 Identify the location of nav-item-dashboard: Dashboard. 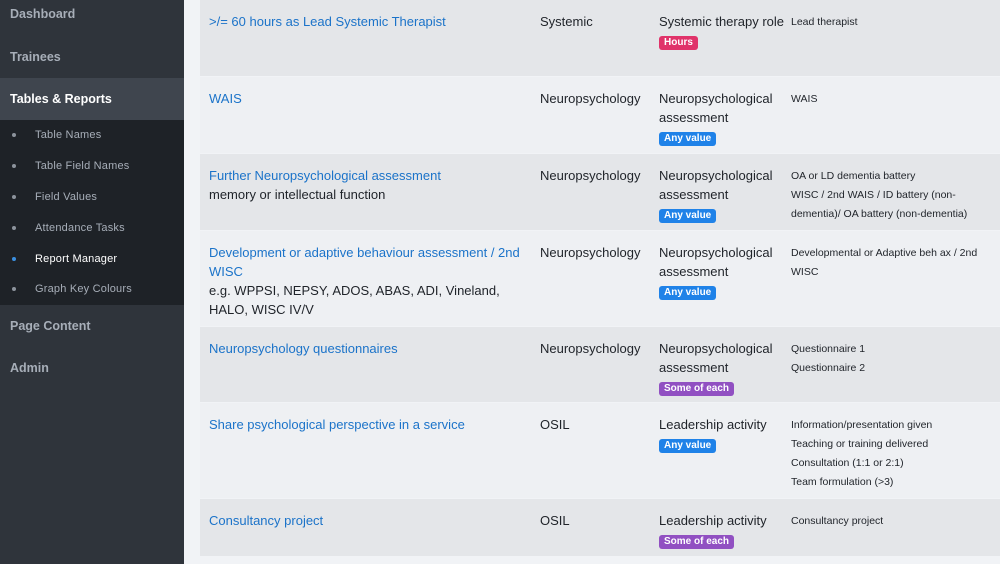
(92, 18).